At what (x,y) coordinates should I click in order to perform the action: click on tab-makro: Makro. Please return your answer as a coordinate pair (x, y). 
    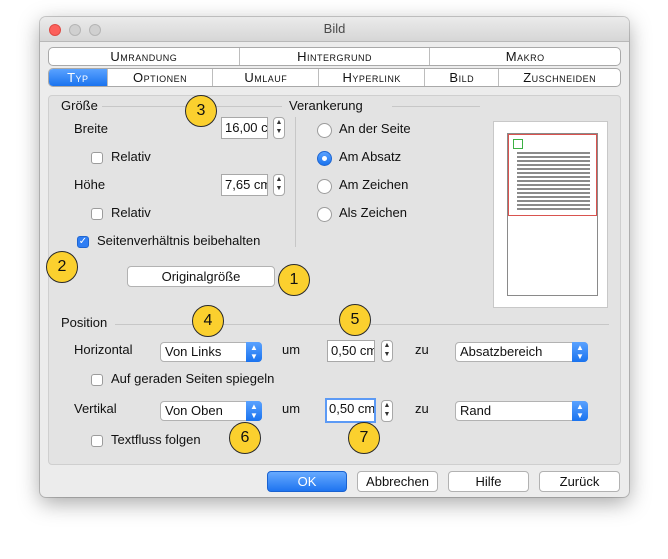
    Looking at the image, I should click on (525, 56).